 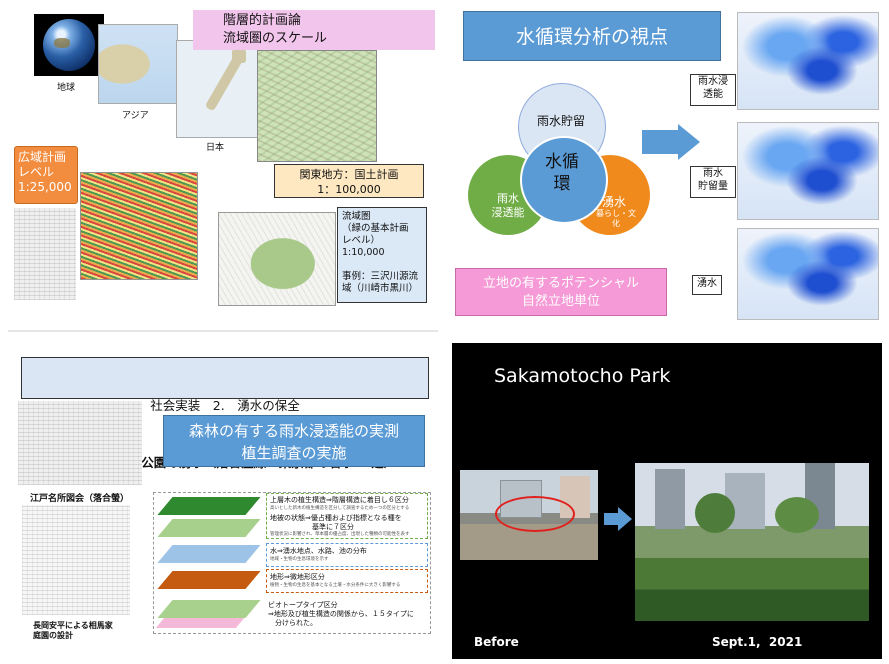 I want to click on highlight-ellipse, so click(x=535, y=514).